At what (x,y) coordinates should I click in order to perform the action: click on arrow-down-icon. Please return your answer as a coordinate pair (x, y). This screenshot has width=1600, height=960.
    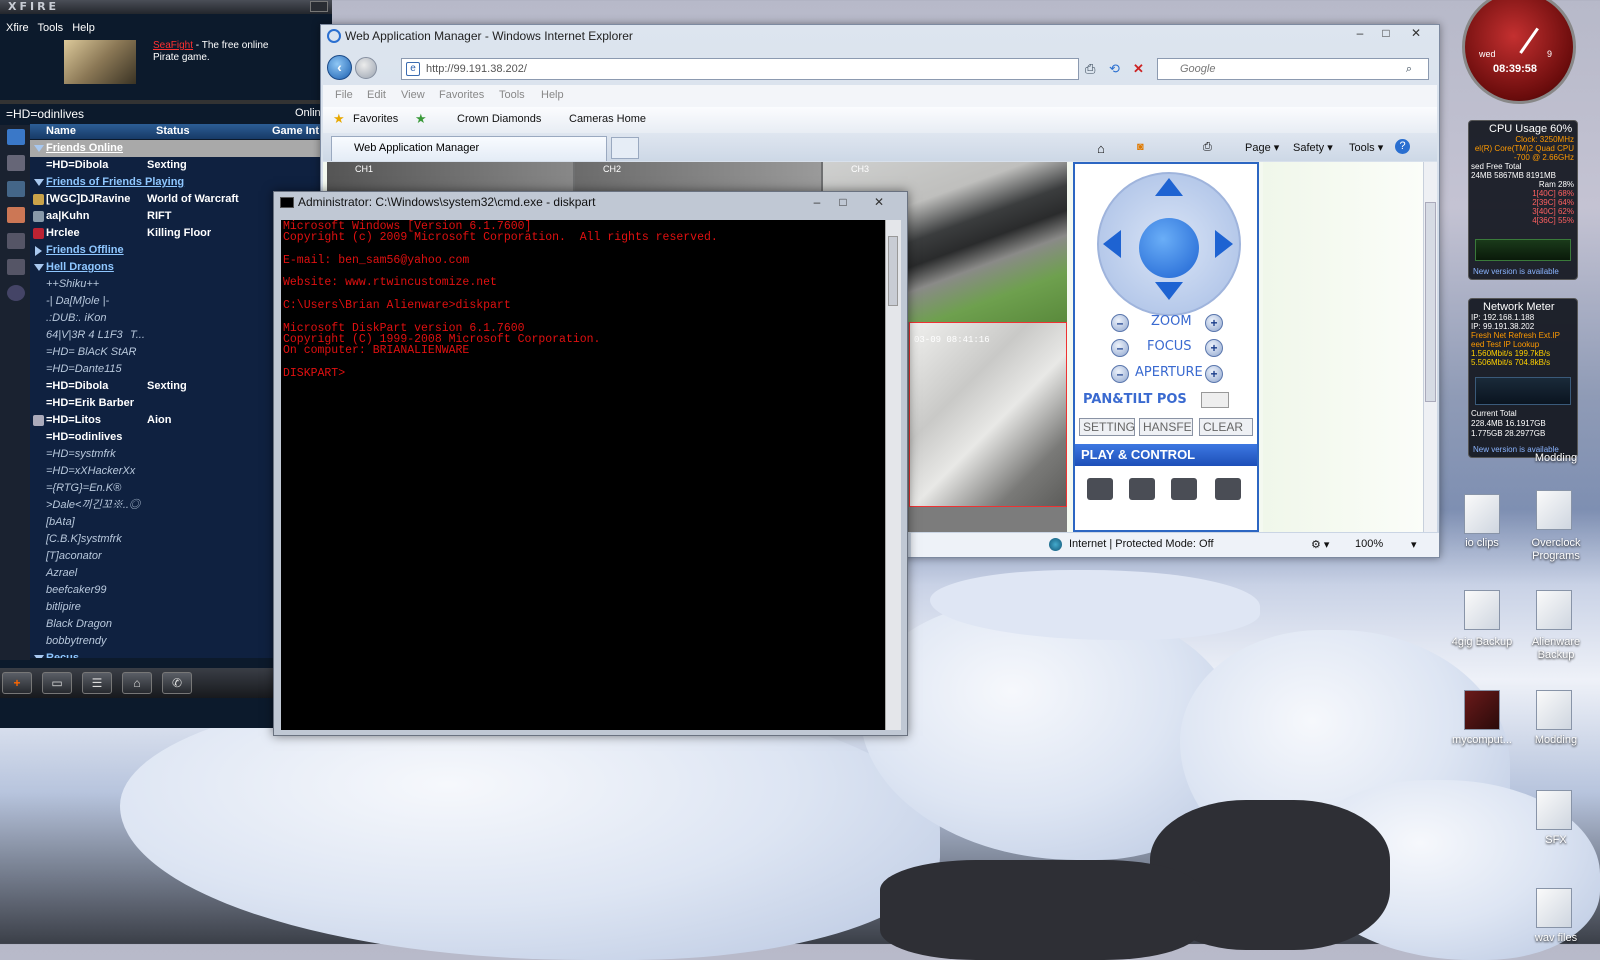
    Looking at the image, I should click on (1169, 291).